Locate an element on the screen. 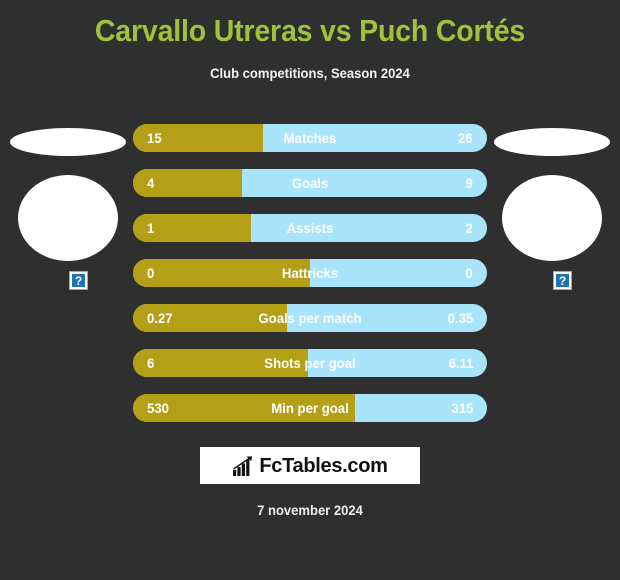  footer-date: 7 november 2024 is located at coordinates (310, 510).